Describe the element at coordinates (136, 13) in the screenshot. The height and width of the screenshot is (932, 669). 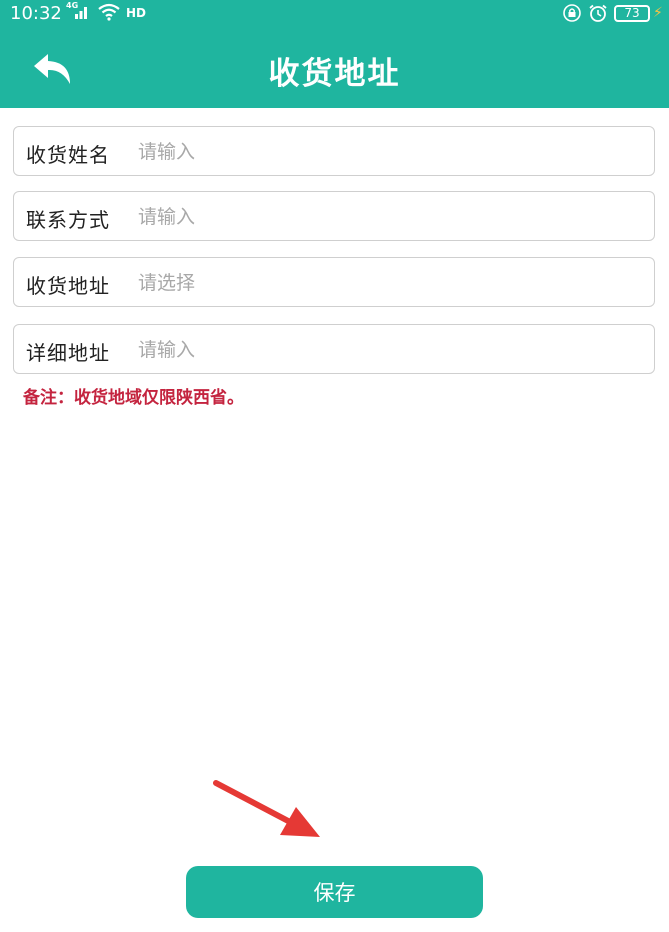
I see `hd-voice-icon: HD` at that location.